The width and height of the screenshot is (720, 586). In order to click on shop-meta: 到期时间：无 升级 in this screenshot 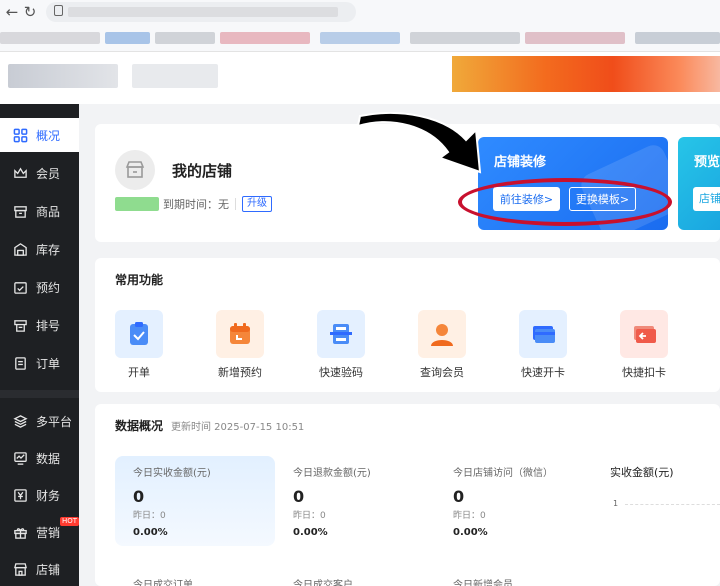, I will do `click(193, 204)`.